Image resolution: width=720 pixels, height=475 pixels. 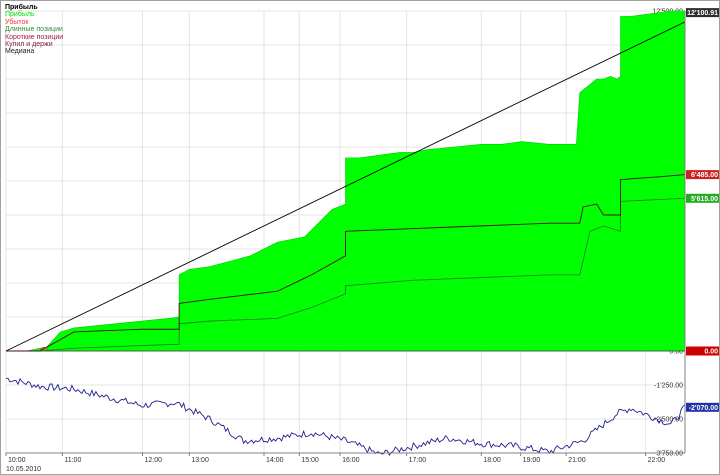 What do you see at coordinates (310, 460) in the screenshot?
I see `x-tick-label: 15:00` at bounding box center [310, 460].